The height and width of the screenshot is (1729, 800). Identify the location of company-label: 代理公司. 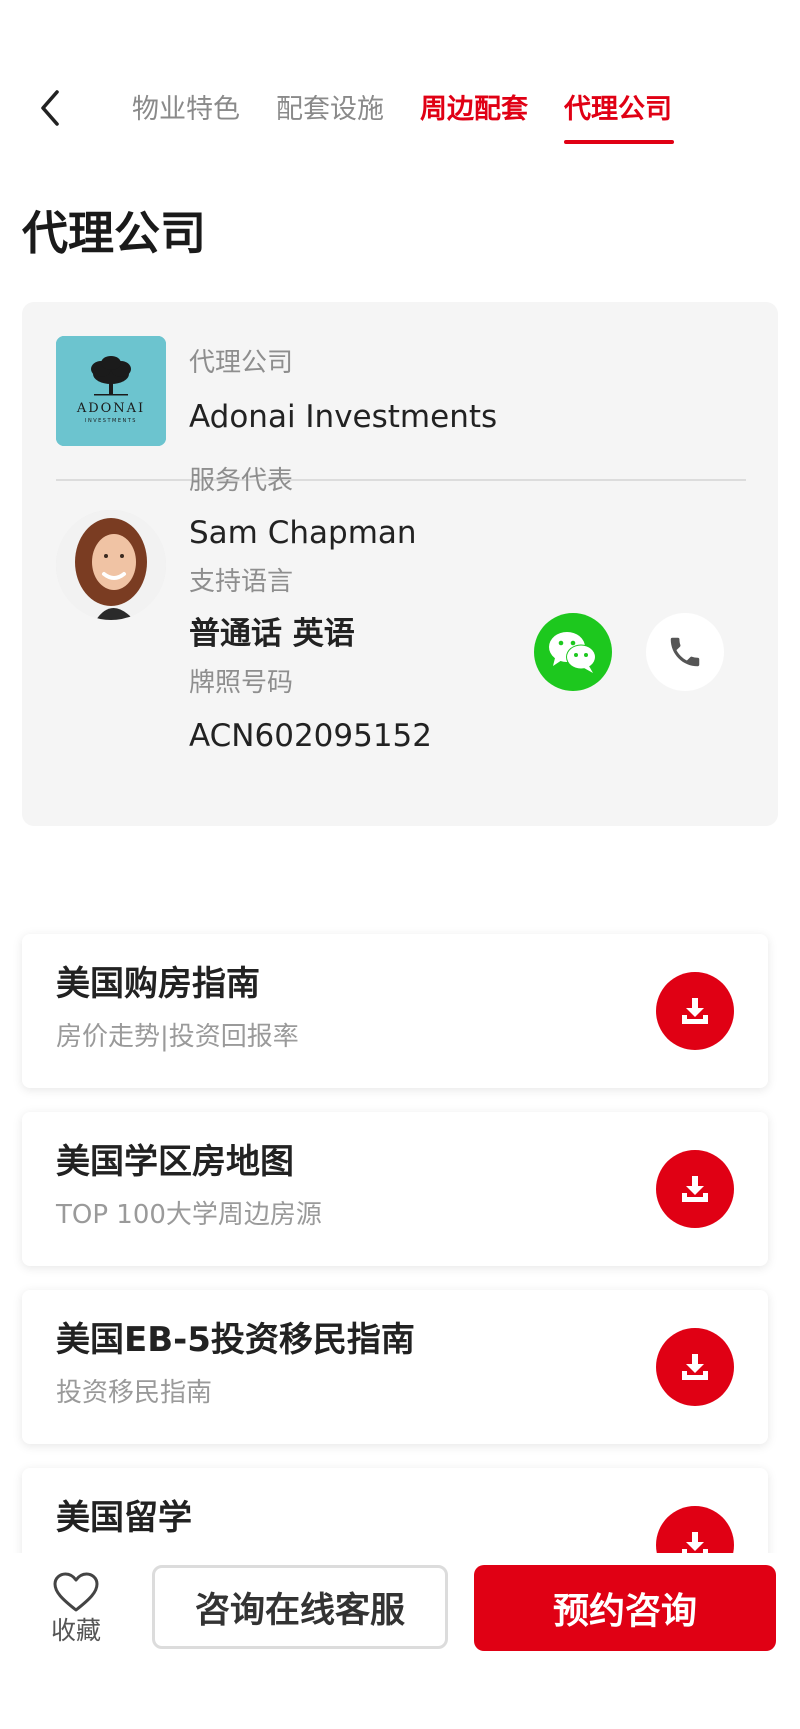
(241, 363).